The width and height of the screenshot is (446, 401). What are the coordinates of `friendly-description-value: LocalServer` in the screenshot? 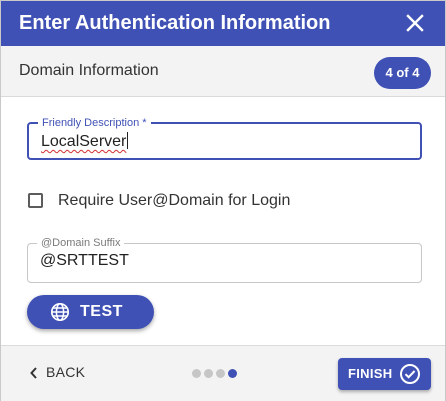 It's located at (84, 141).